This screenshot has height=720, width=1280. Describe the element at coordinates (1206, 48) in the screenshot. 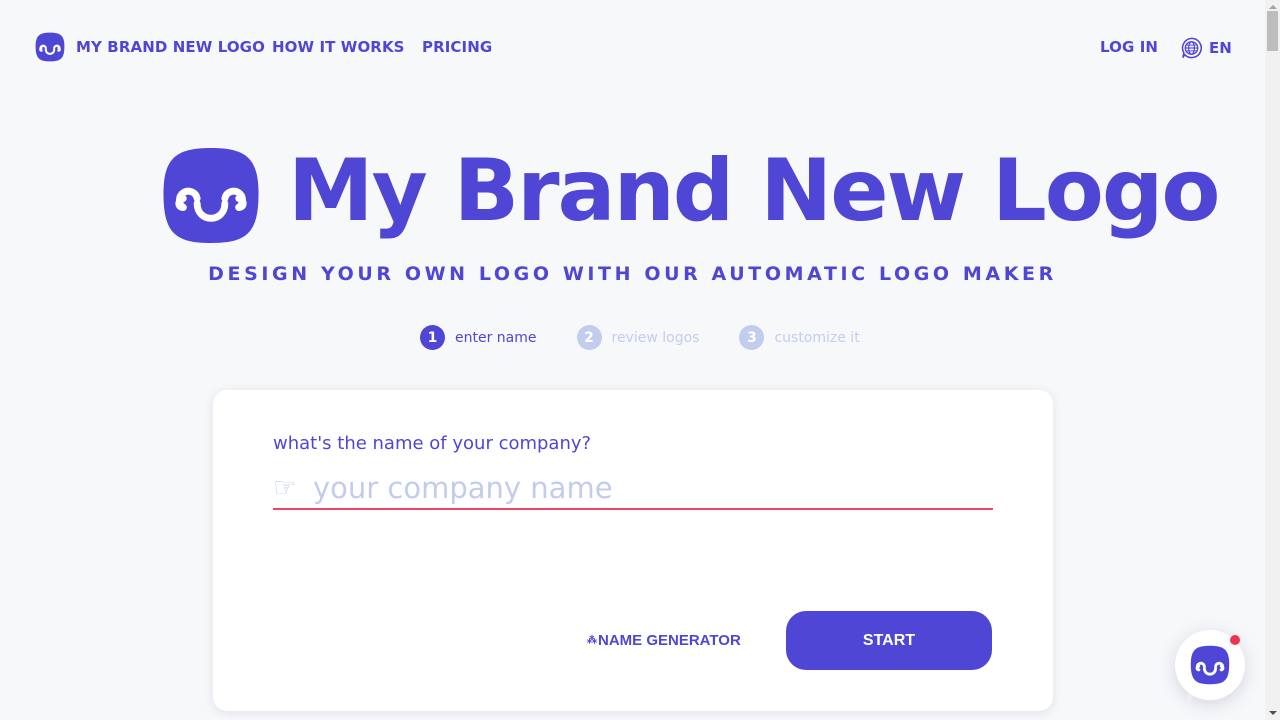

I see `language-selector: EN` at that location.